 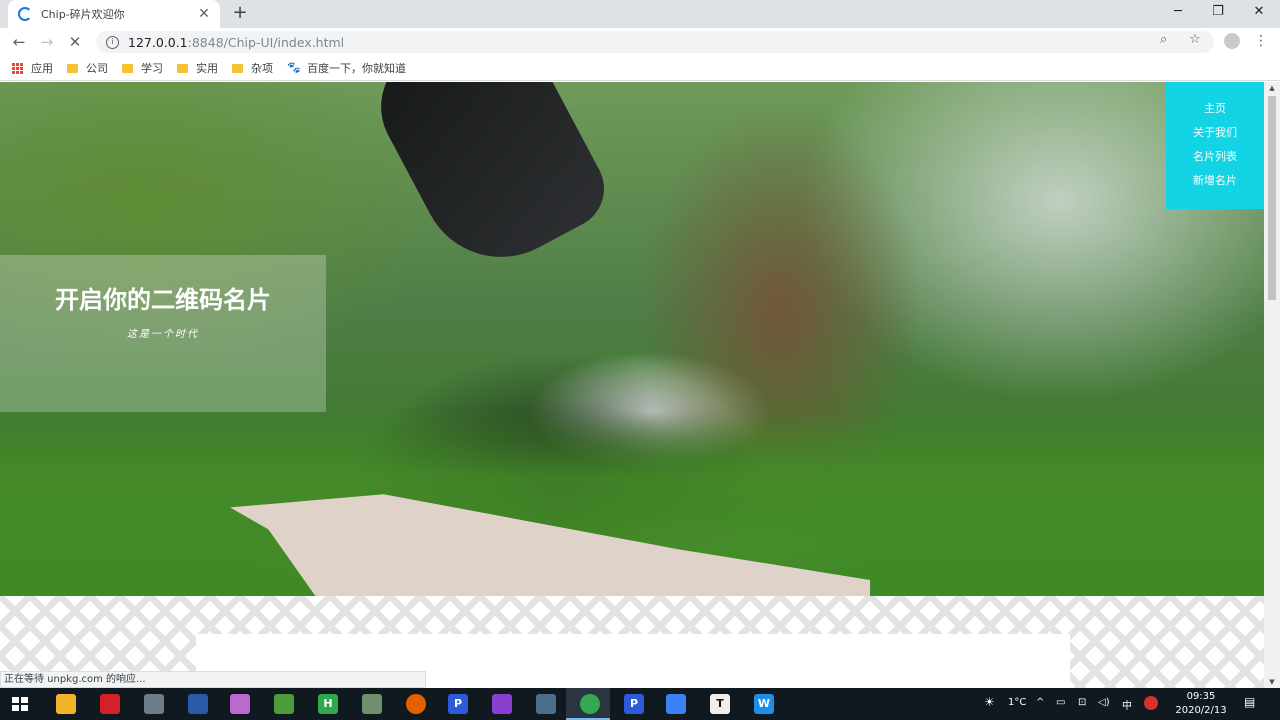 I want to click on bookmark-label: 百度一下，你就知道, so click(x=356, y=68).